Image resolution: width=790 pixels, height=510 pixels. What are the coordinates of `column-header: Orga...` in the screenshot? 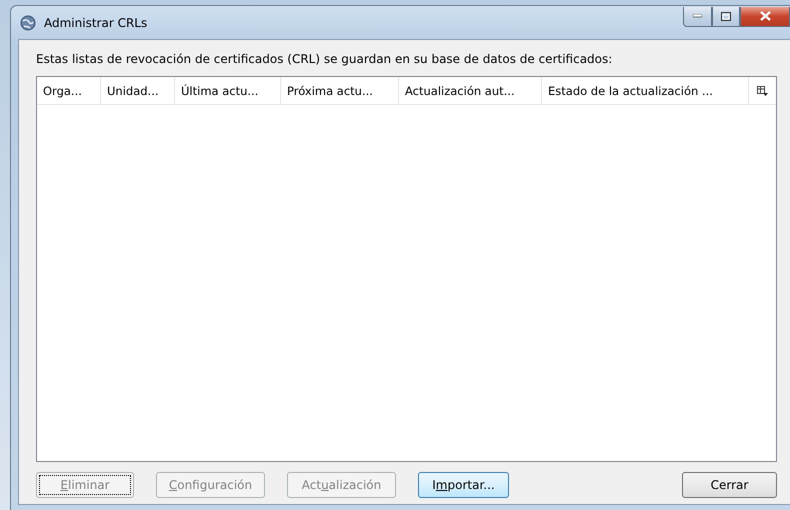 It's located at (69, 90).